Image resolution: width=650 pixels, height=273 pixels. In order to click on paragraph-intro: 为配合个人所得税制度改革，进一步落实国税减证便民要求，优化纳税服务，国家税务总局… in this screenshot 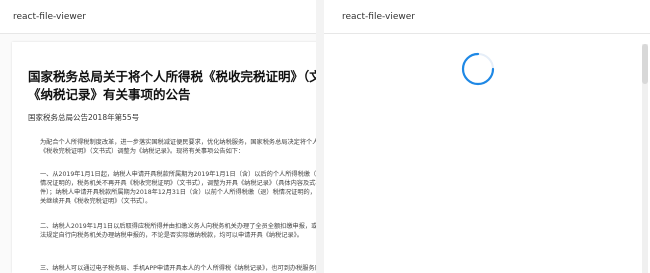, I will do `click(172, 147)`.